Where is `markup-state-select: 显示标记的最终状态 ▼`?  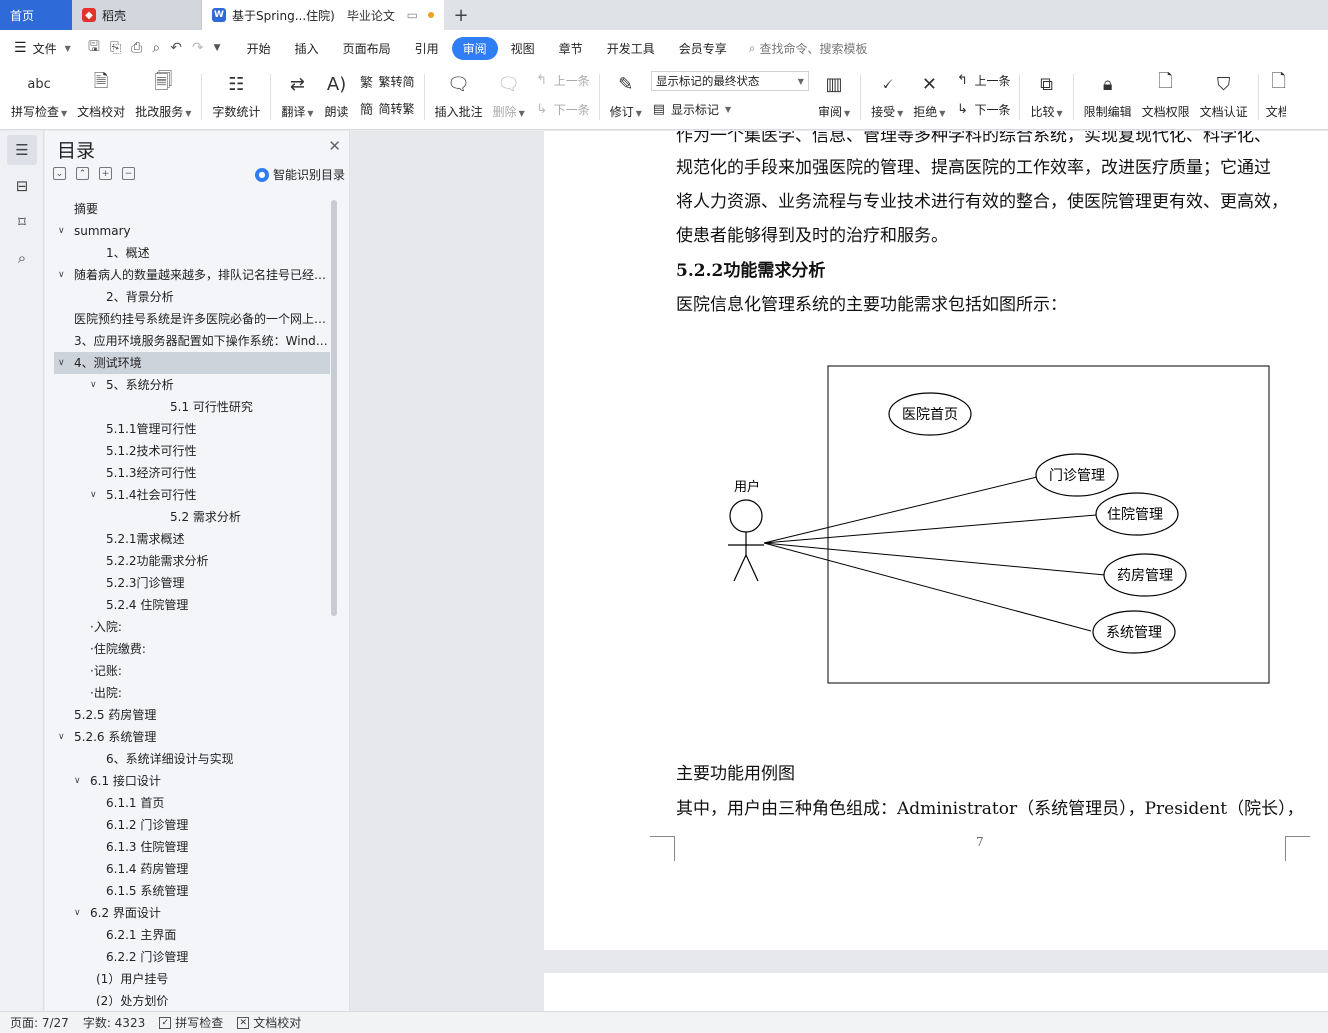
markup-state-select: 显示标记的最终状态 ▼ is located at coordinates (729, 81).